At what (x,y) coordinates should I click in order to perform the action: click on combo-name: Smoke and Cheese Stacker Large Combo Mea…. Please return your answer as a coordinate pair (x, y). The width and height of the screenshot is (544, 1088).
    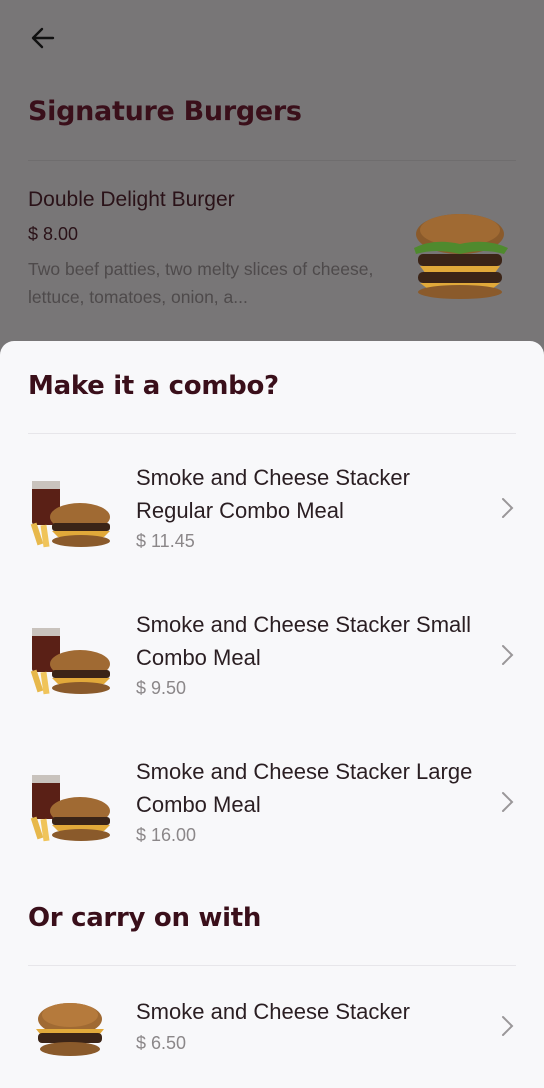
    Looking at the image, I should click on (304, 788).